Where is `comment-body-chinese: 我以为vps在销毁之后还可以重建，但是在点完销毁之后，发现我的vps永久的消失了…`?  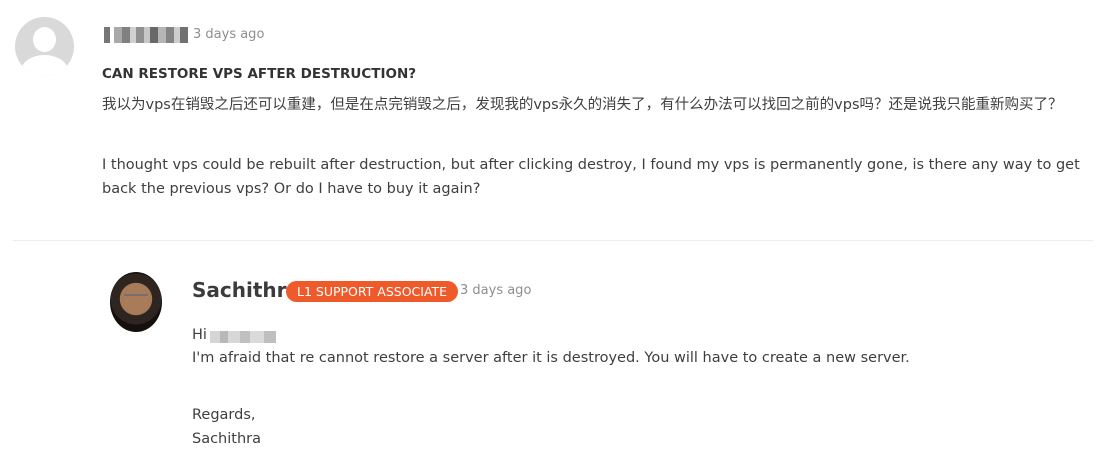
comment-body-chinese: 我以为vps在销毁之后还可以重建，但是在点完销毁之后，发现我的vps永久的消失了… is located at coordinates (582, 105).